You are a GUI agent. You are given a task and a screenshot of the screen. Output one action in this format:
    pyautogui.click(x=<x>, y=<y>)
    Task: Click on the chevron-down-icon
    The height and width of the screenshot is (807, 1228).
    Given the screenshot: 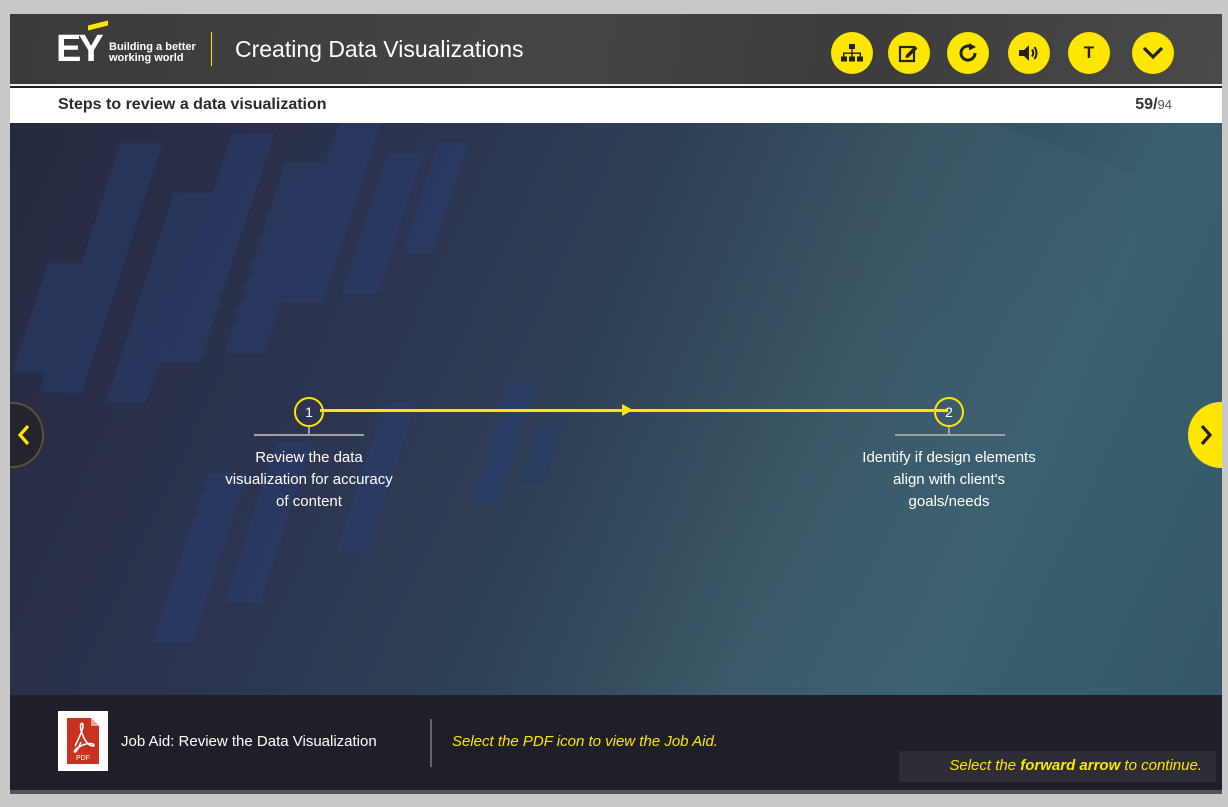 What is the action you would take?
    pyautogui.click(x=1153, y=53)
    